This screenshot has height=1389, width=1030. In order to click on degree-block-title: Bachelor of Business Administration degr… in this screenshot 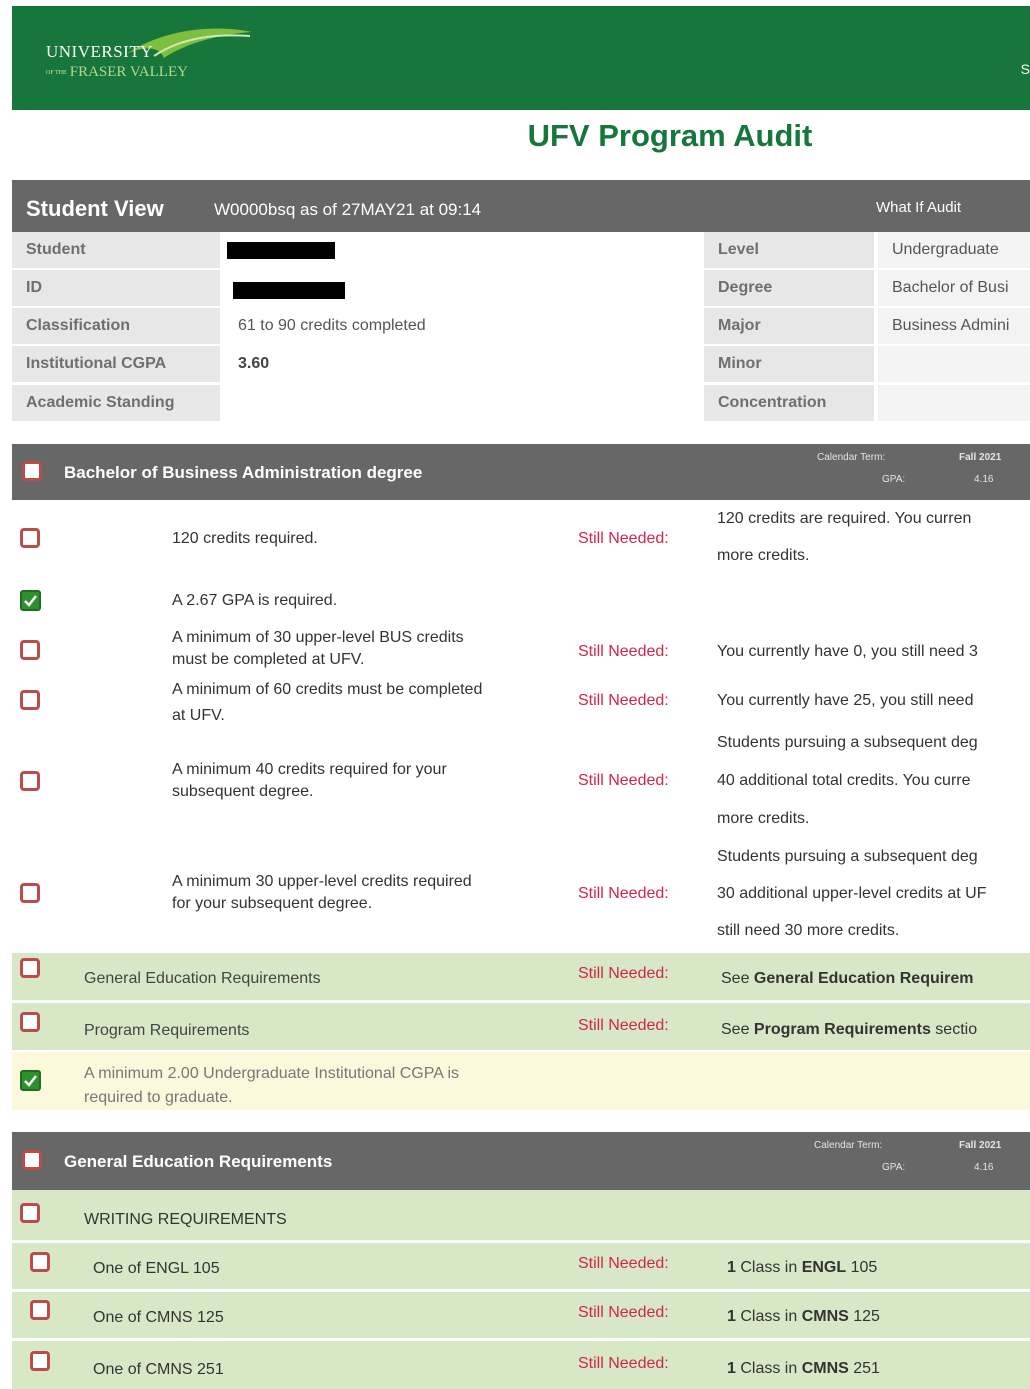, I will do `click(243, 472)`.